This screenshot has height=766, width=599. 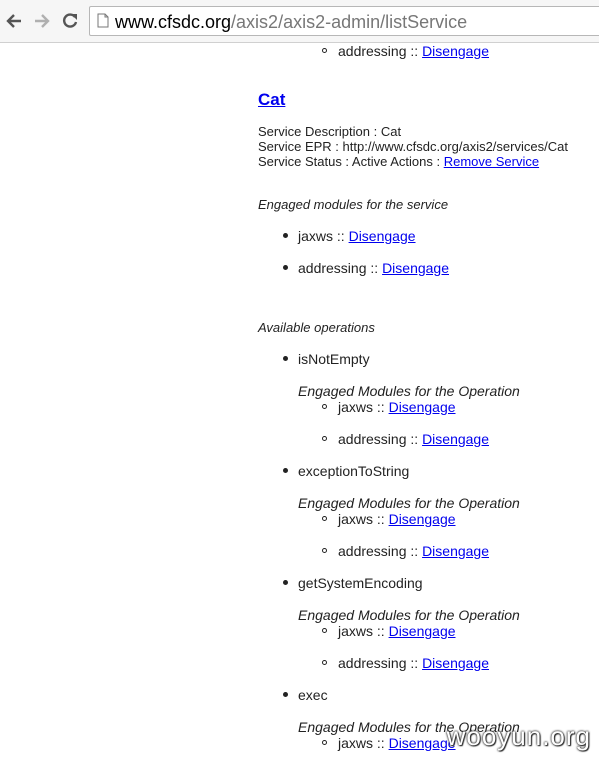 I want to click on available-operations-heading: Available operations, so click(x=316, y=327).